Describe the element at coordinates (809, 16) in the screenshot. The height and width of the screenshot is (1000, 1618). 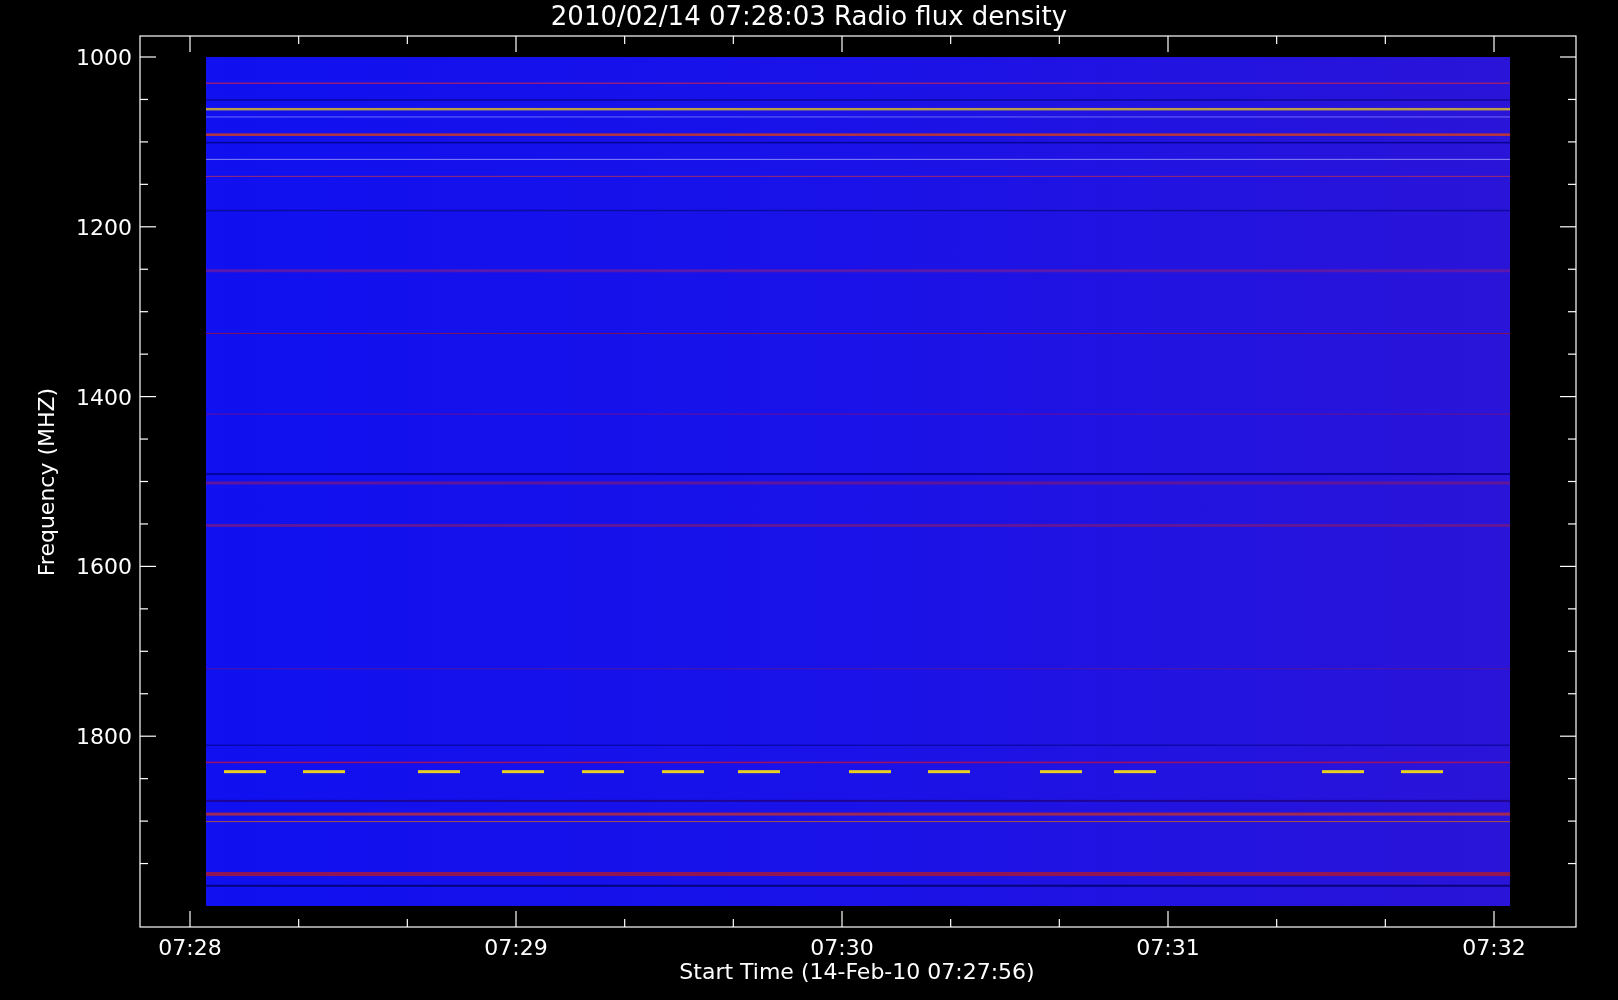
I see `plot-title: 2010/02/14 07:28:03 Radio flux density` at that location.